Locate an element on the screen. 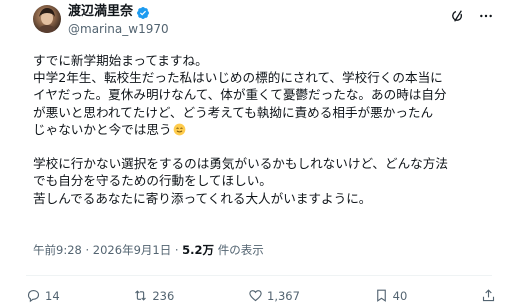  top-actions is located at coordinates (472, 16).